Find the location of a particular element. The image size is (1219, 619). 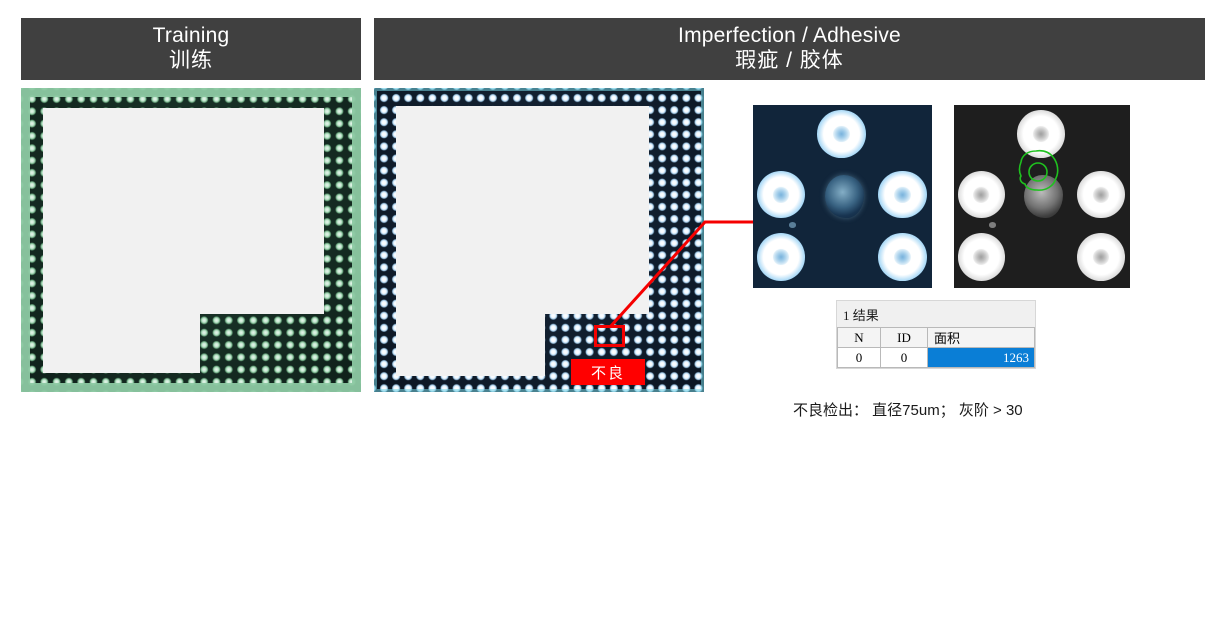

debris-speck is located at coordinates (792, 225).